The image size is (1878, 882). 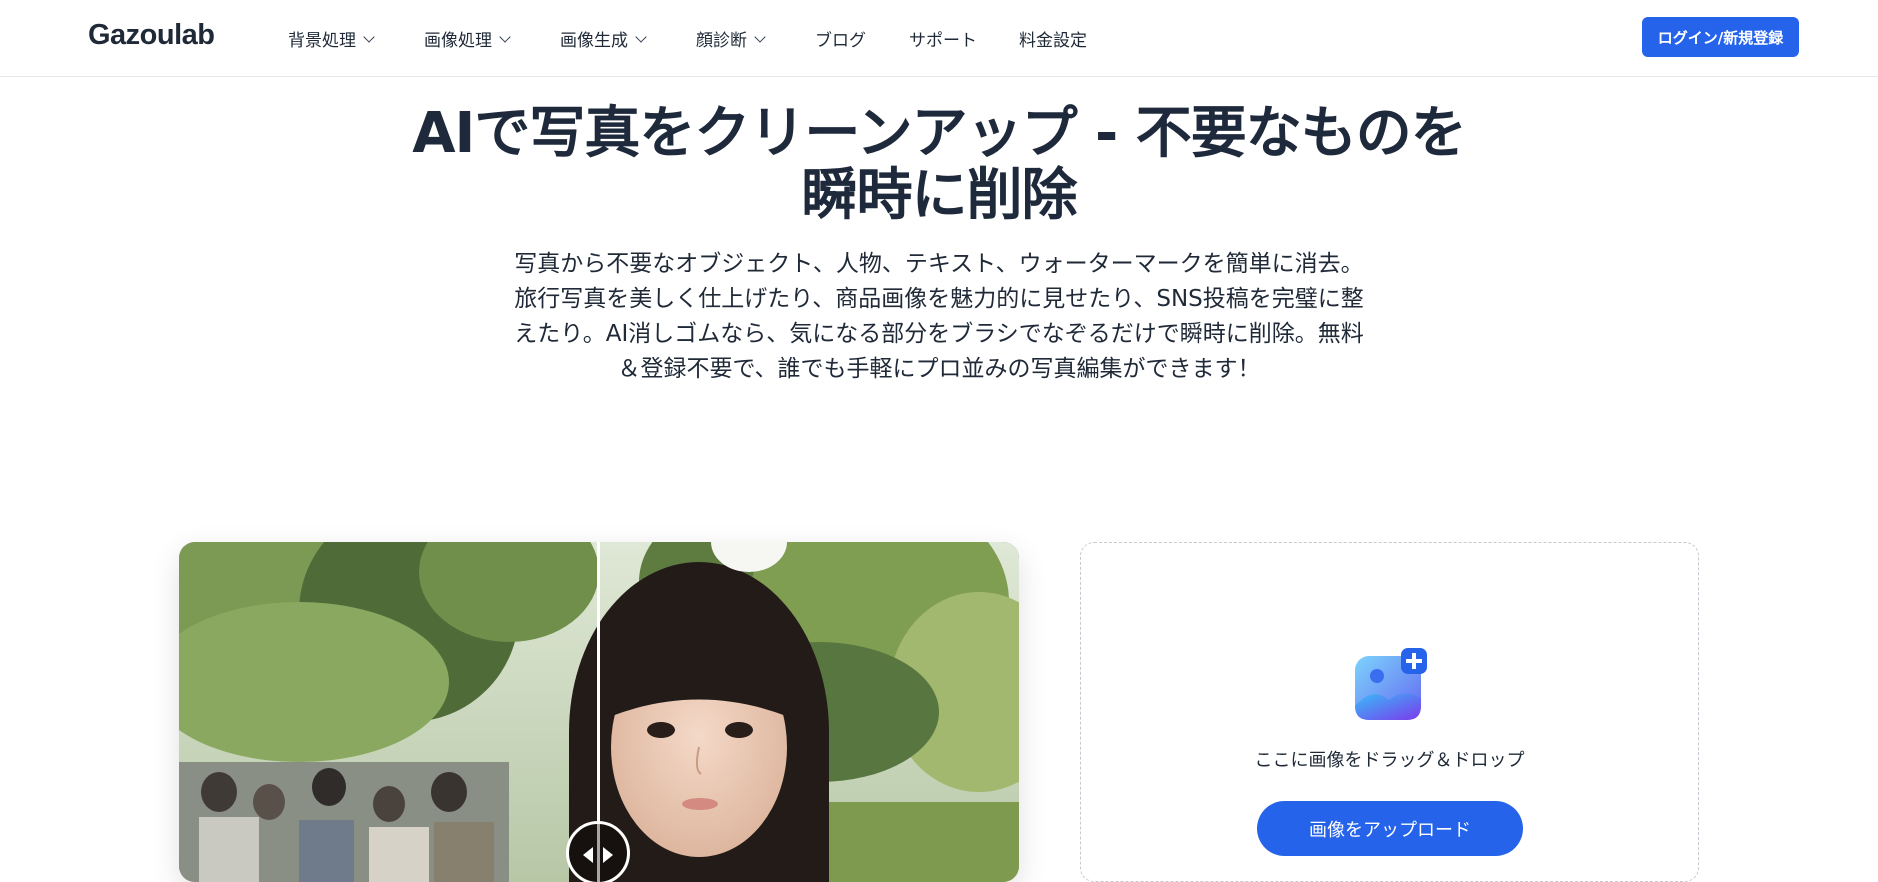 I want to click on page-title: AIで写真をクリーンアップ - 不要なものを 瞬時に削除, so click(x=939, y=165).